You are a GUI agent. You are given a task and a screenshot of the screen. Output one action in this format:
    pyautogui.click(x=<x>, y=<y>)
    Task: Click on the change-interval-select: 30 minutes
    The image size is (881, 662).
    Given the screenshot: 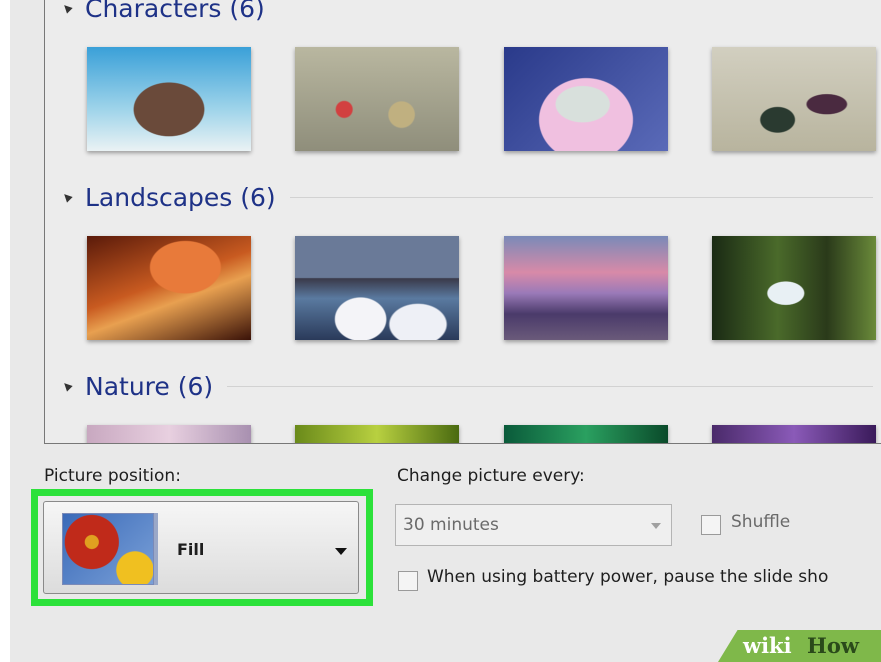 What is the action you would take?
    pyautogui.click(x=533, y=525)
    